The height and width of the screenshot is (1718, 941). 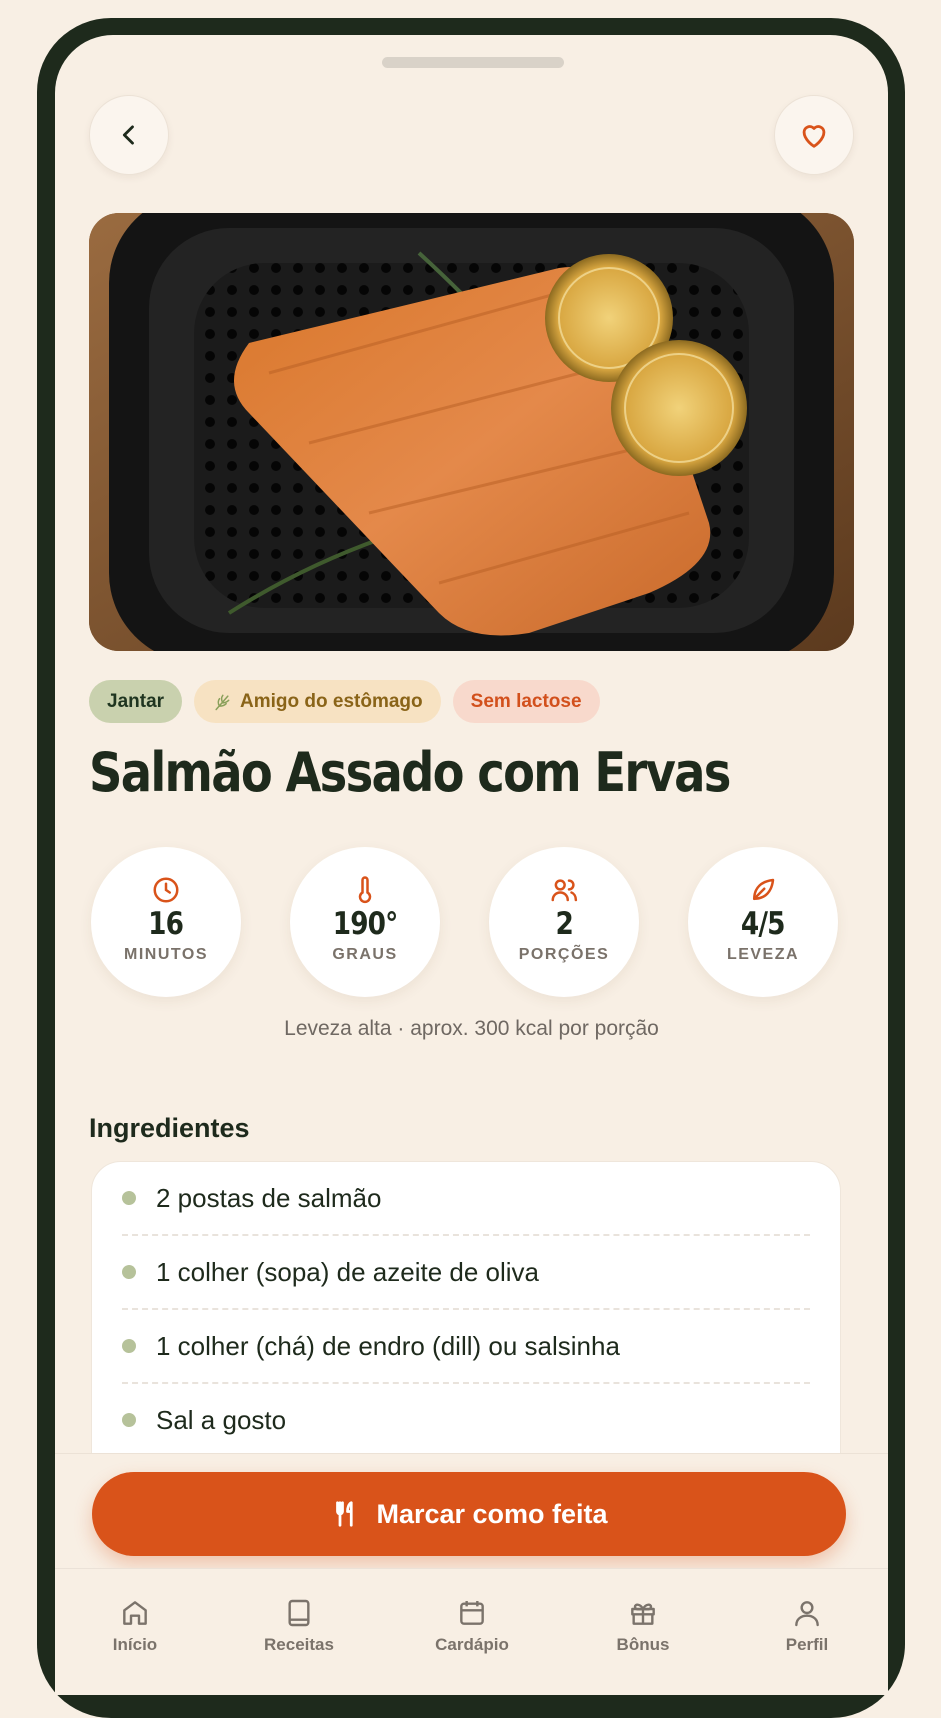 I want to click on stat-value: 2, so click(x=564, y=924).